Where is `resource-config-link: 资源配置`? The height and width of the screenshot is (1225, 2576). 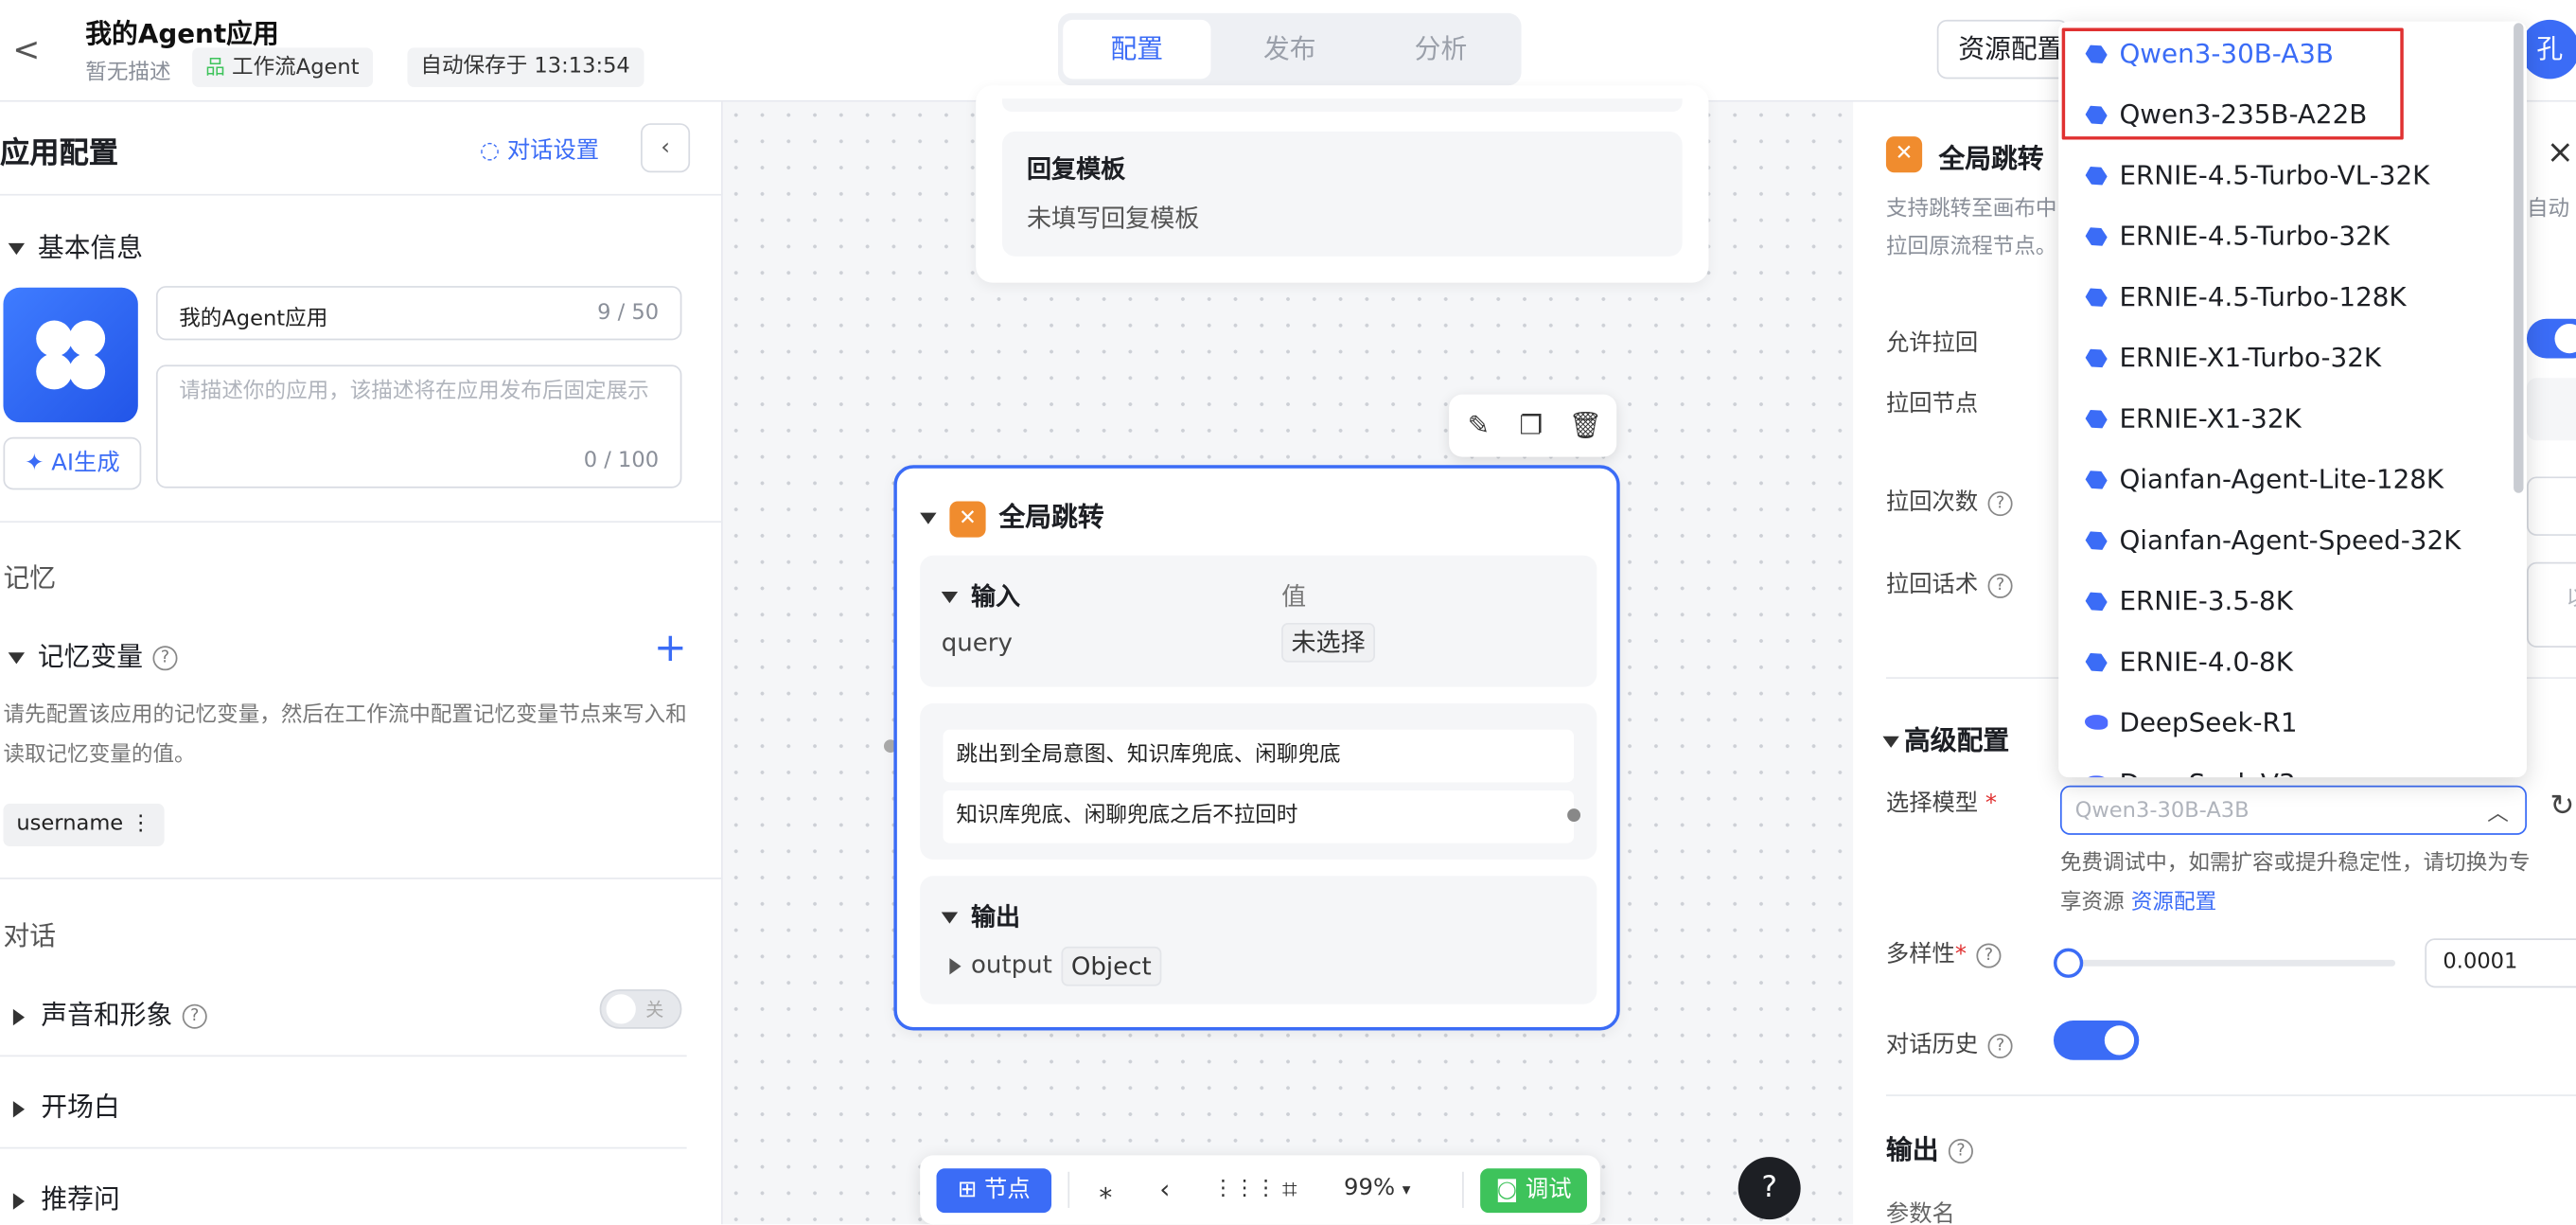 resource-config-link: 资源配置 is located at coordinates (2173, 903).